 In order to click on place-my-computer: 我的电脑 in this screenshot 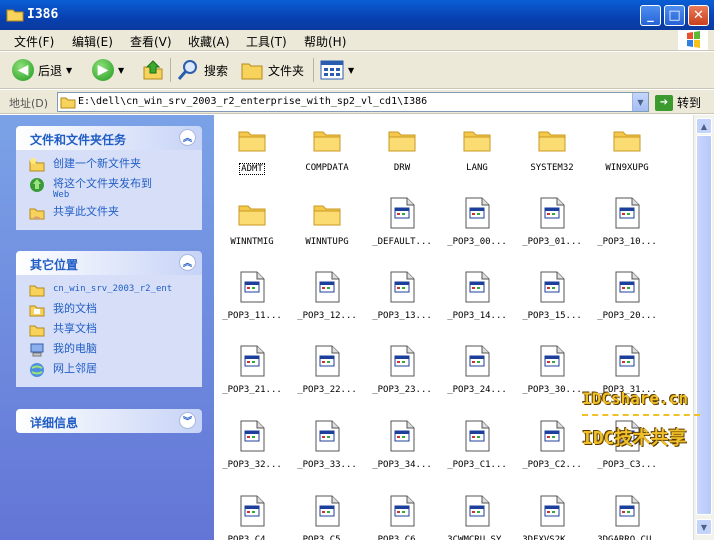, I will do `click(109, 351)`.